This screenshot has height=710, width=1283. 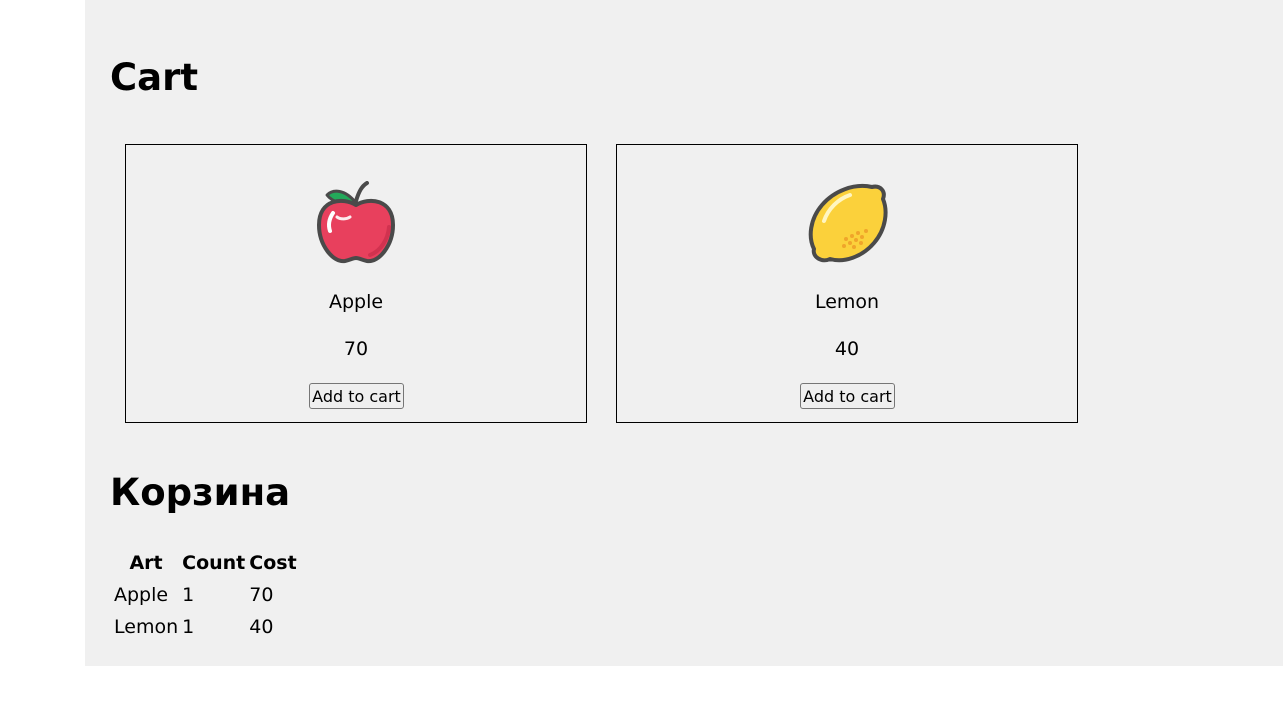 I want to click on product-price: 40, so click(x=847, y=349).